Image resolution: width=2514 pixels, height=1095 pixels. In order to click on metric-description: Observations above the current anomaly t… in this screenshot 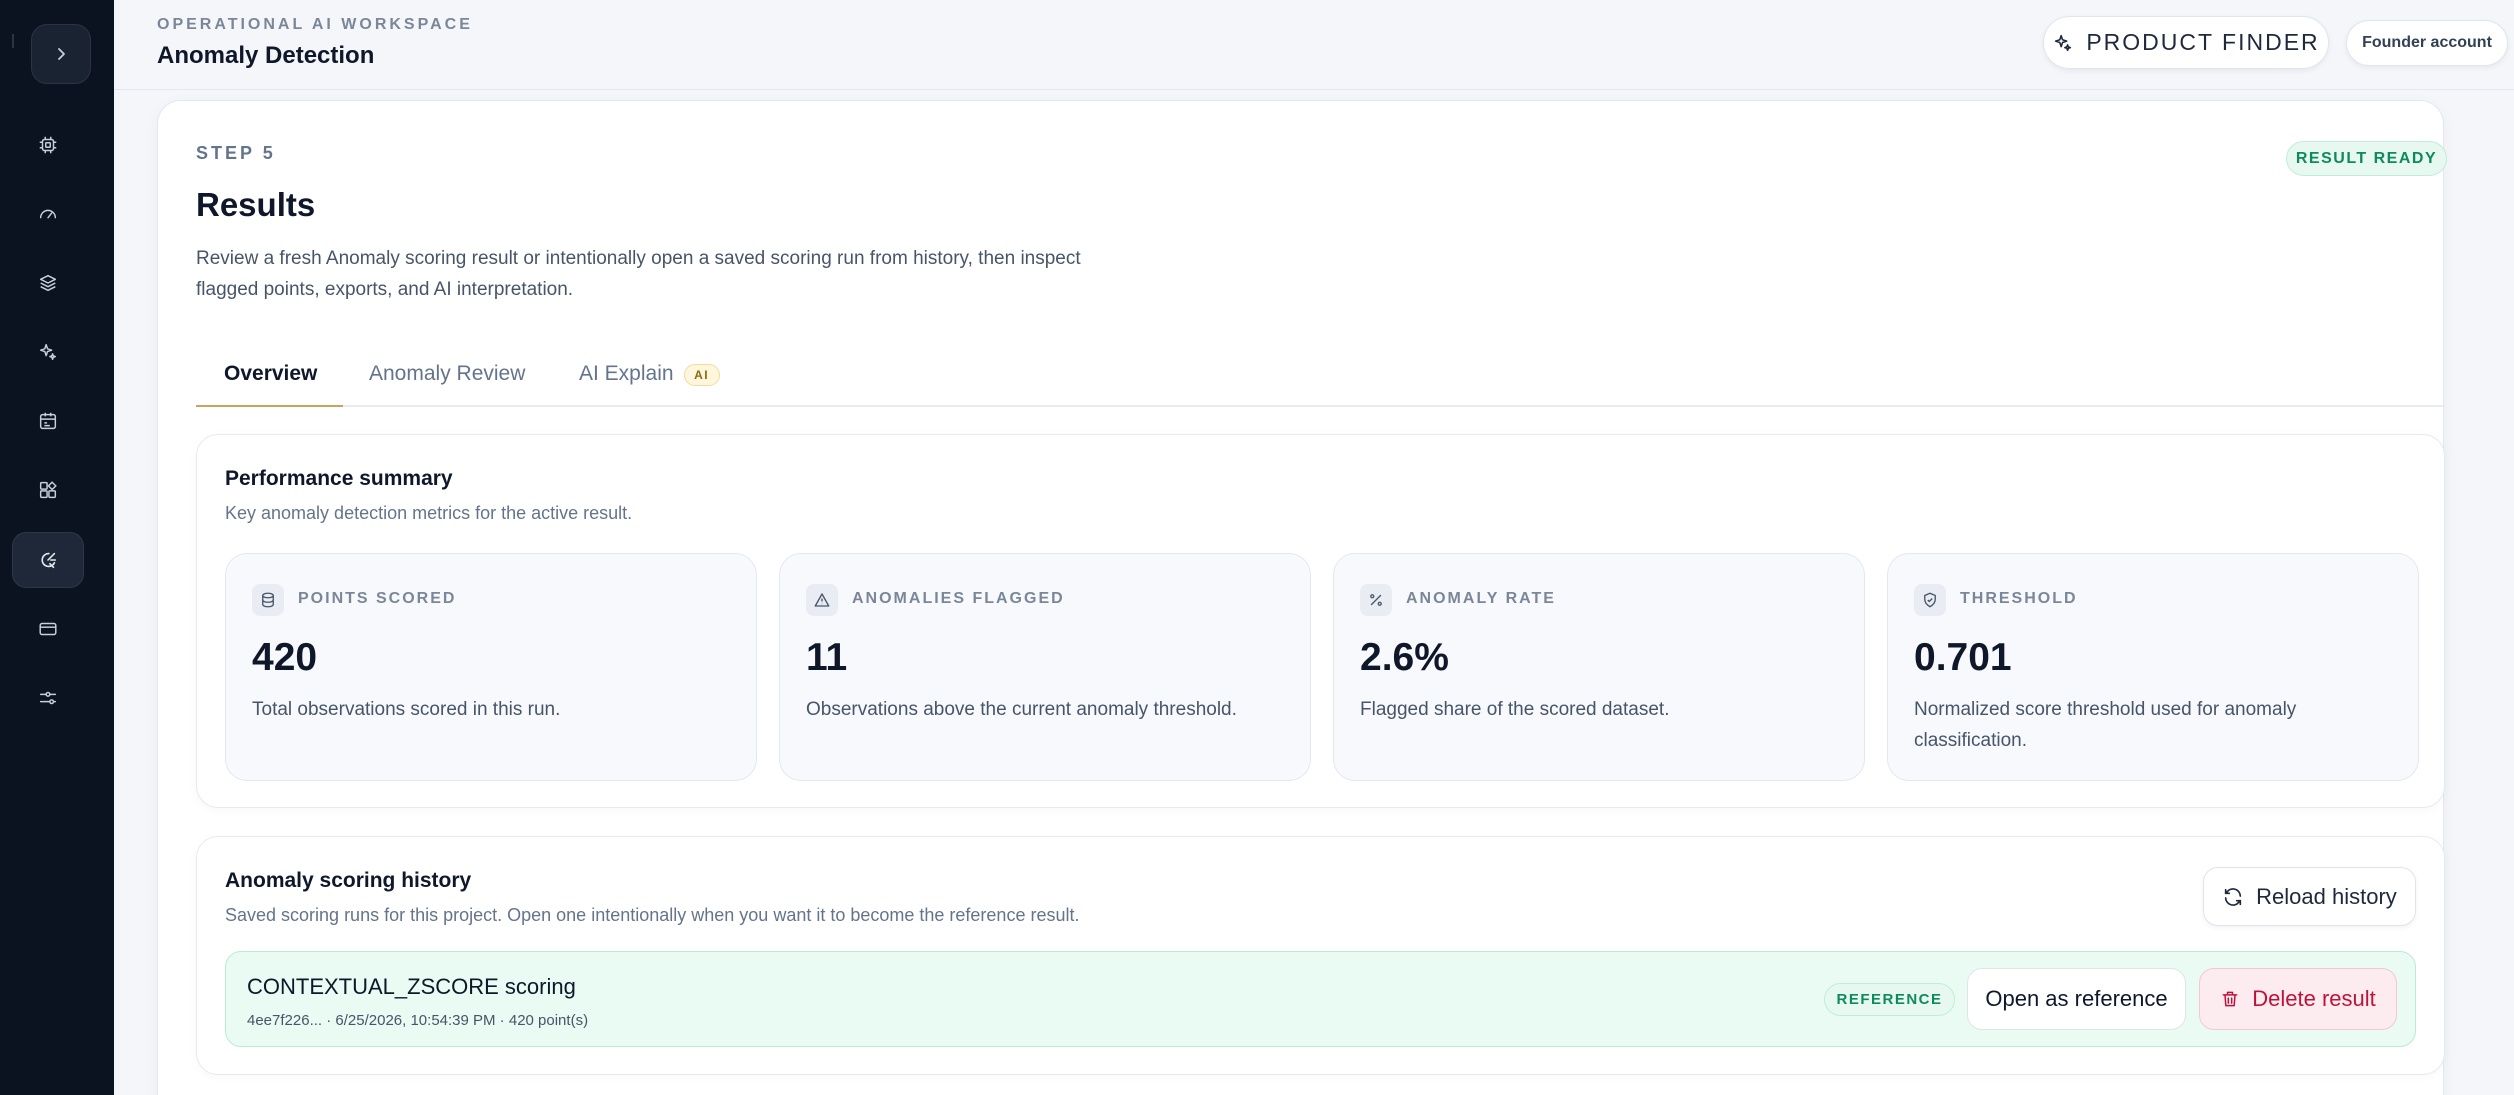, I will do `click(1021, 709)`.